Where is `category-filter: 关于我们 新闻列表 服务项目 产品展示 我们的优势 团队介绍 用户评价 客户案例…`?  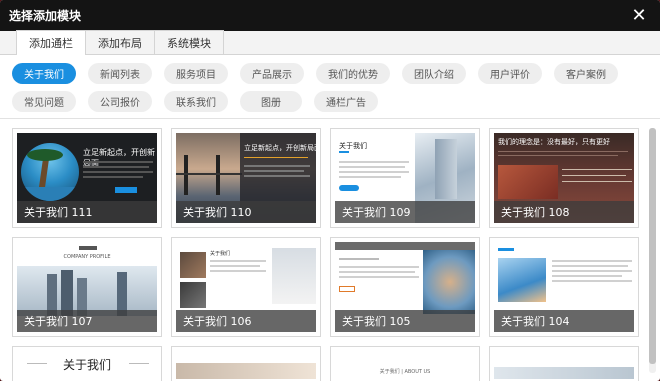
category-filter: 关于我们 新闻列表 服务项目 产品展示 我们的优势 团队介绍 用户评价 客户案例… is located at coordinates (330, 83).